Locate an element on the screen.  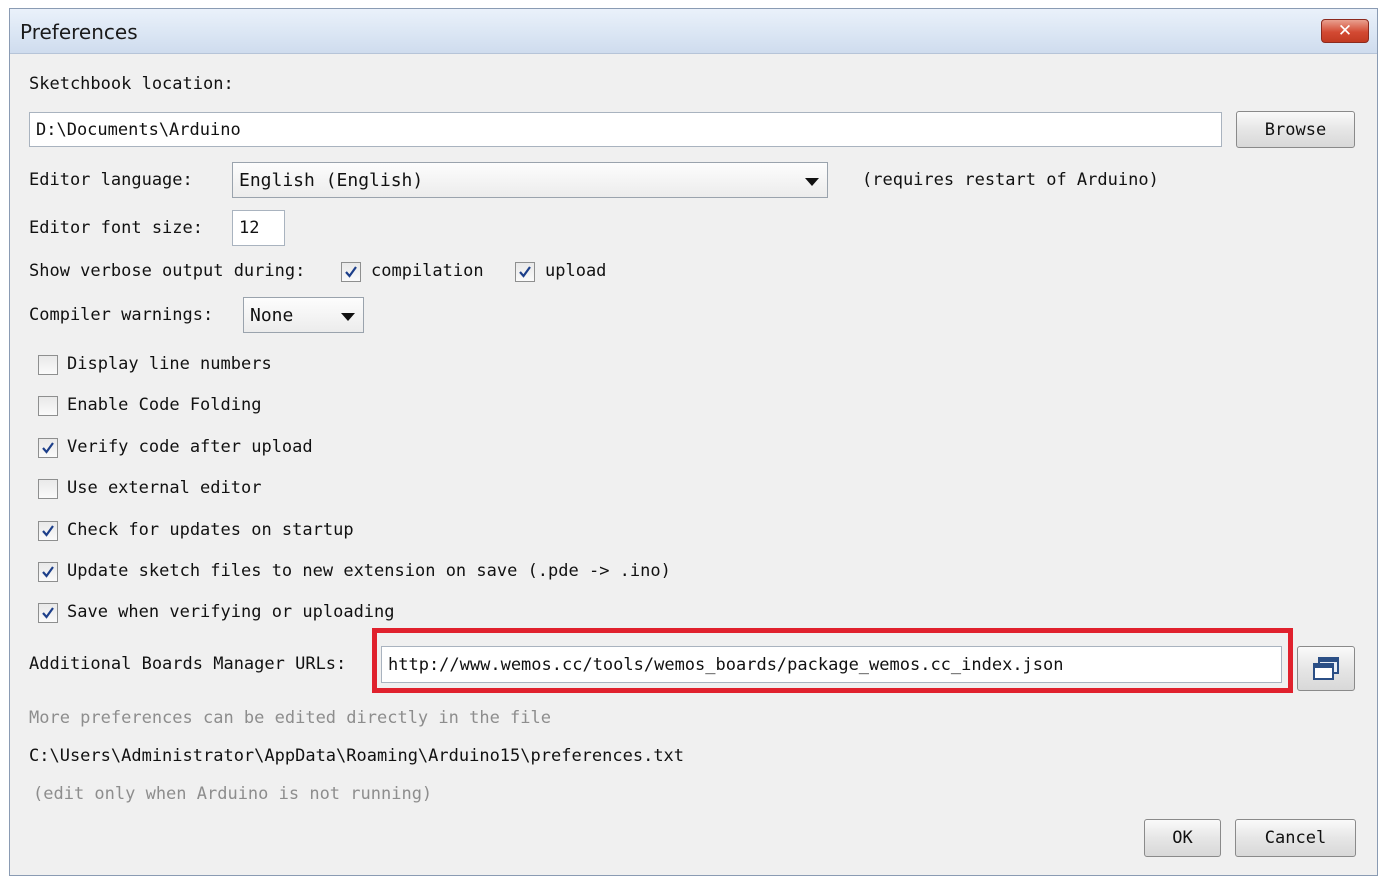
edit-urls-button is located at coordinates (1326, 668).